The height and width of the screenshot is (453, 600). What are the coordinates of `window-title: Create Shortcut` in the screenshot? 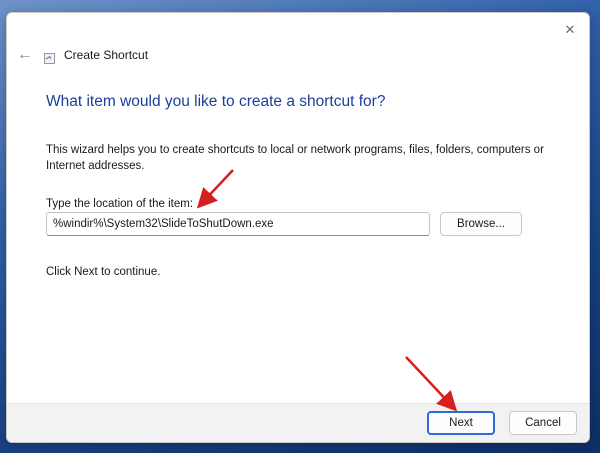 It's located at (106, 55).